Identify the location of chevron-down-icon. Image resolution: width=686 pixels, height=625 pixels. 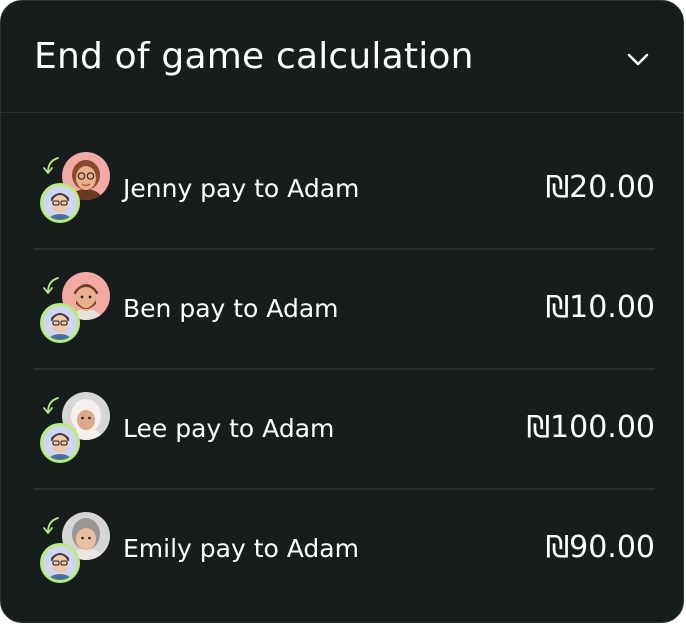
(638, 59).